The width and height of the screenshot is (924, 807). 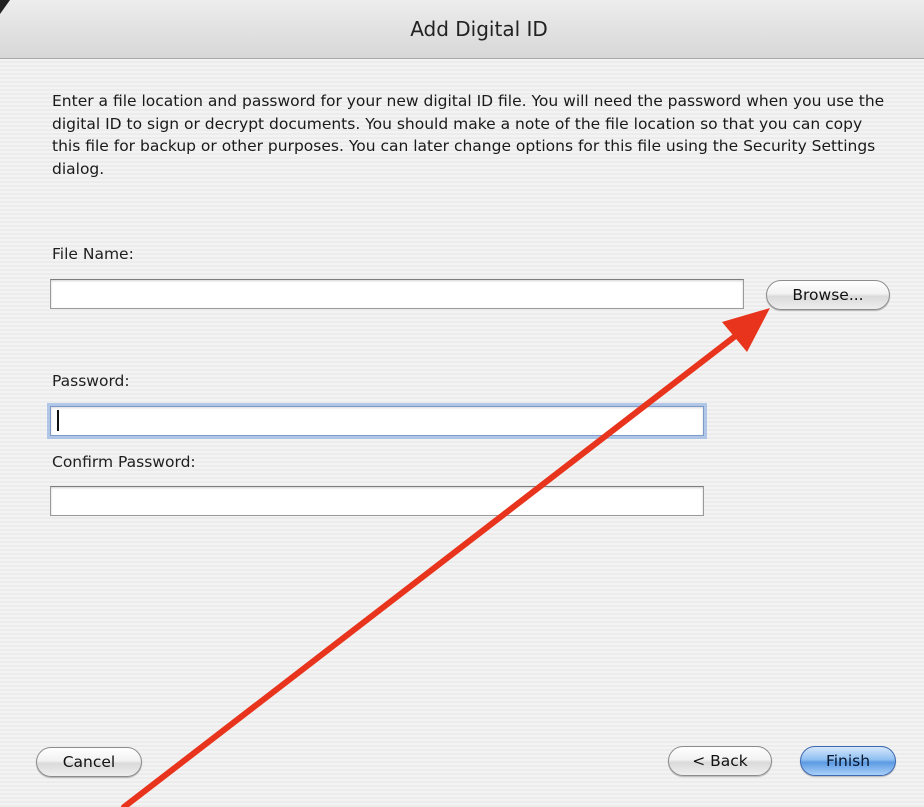 What do you see at coordinates (124, 462) in the screenshot?
I see `confirm-password-label: Confirm Password:` at bounding box center [124, 462].